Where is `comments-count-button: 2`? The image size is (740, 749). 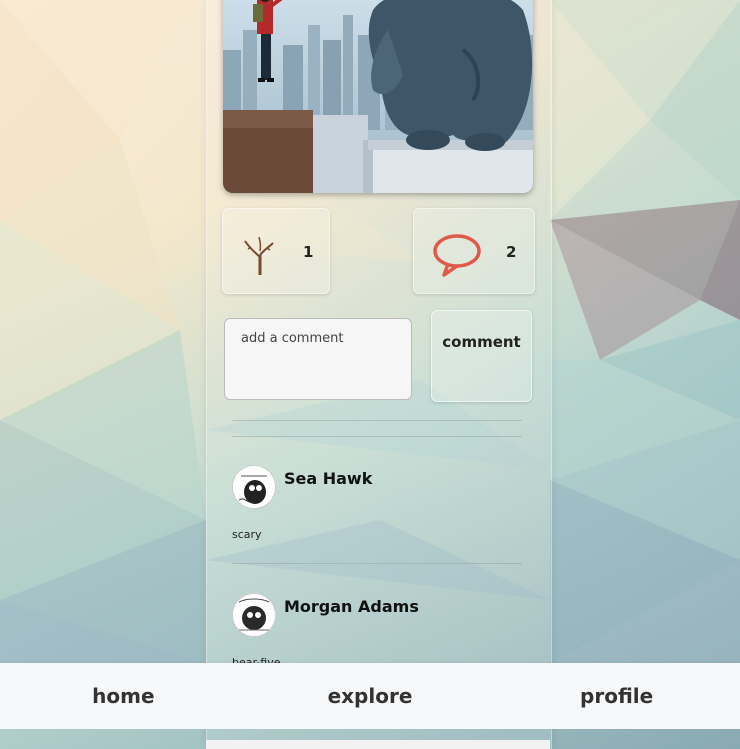
comments-count-button: 2 is located at coordinates (474, 251).